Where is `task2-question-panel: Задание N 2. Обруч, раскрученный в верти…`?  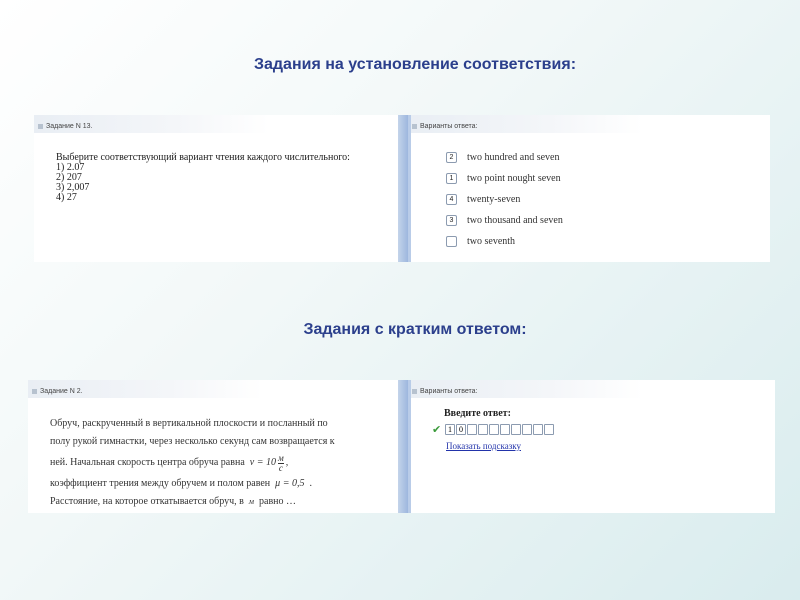
task2-question-panel: Задание N 2. Обруч, раскрученный в верти… is located at coordinates (218, 446).